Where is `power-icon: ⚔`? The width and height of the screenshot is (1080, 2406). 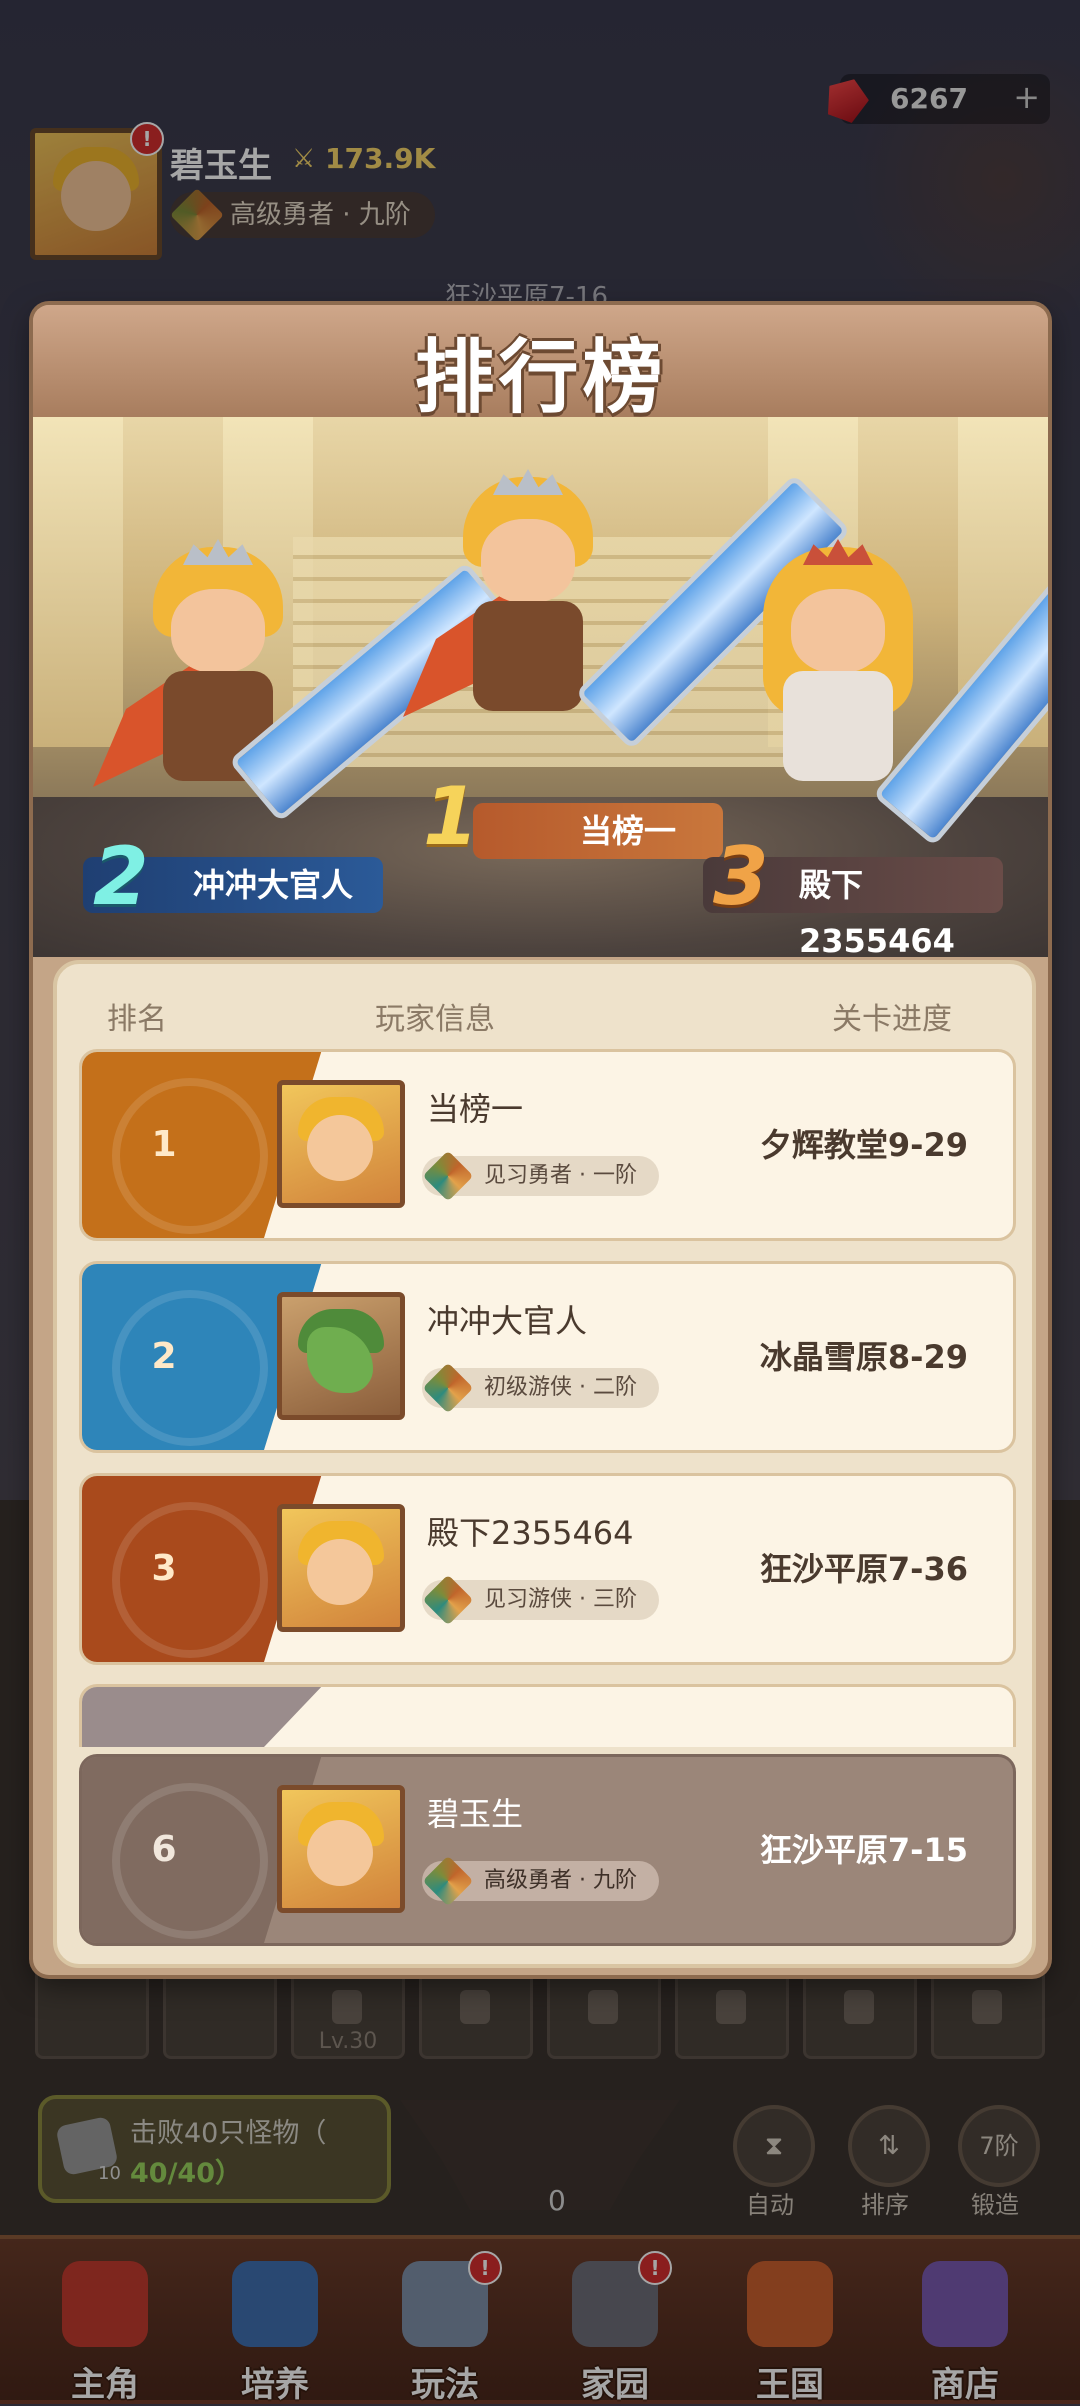 power-icon: ⚔ is located at coordinates (304, 159).